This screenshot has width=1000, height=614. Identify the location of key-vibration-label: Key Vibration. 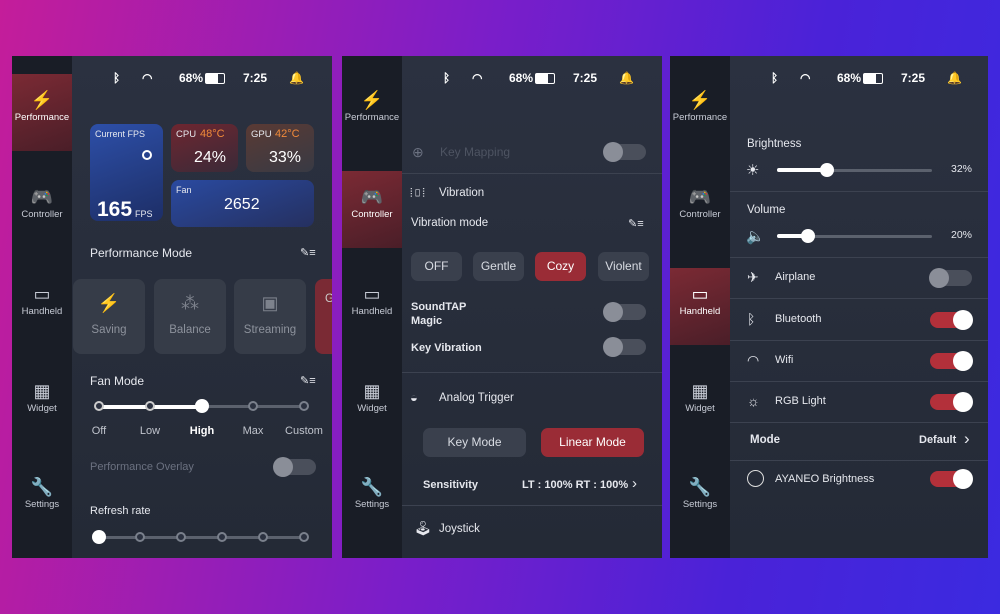
(446, 348).